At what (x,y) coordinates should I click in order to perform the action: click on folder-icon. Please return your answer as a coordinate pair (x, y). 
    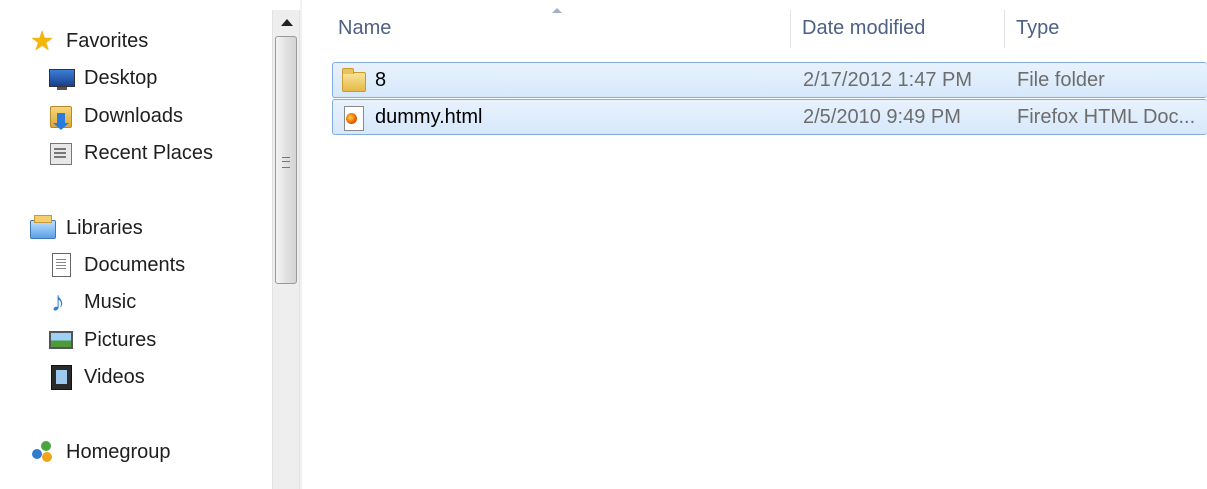
    Looking at the image, I should click on (353, 80).